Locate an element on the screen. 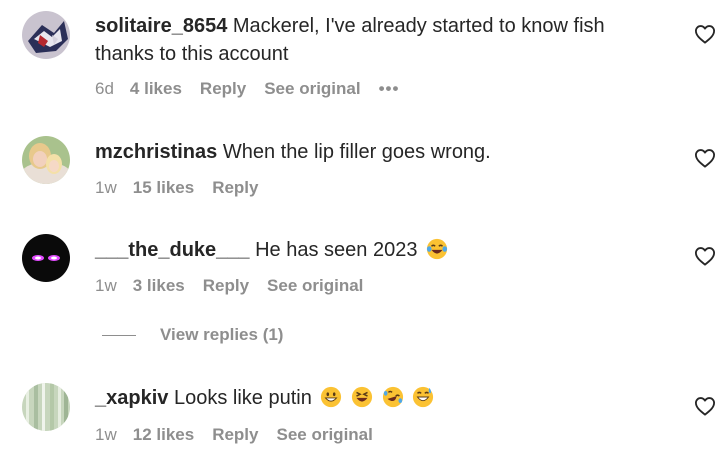 Image resolution: width=725 pixels, height=466 pixels. likes-count: 15 likes is located at coordinates (163, 188).